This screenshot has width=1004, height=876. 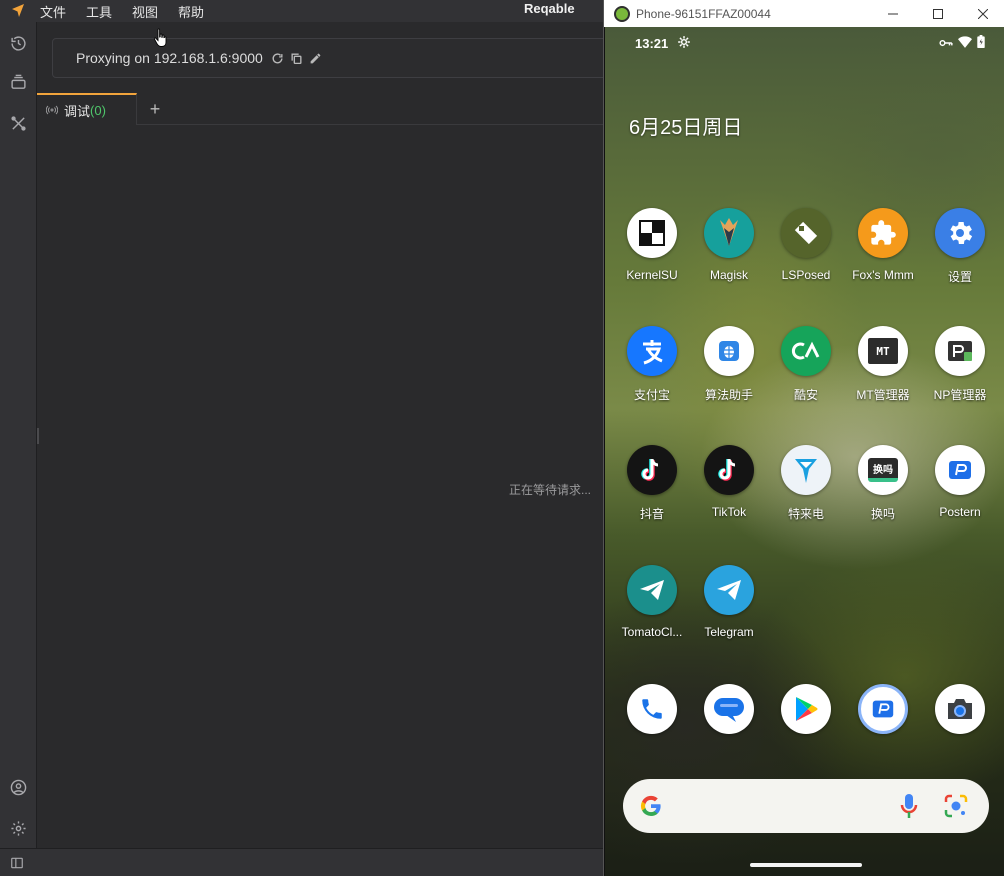 I want to click on reqable-logo-icon, so click(x=18, y=11).